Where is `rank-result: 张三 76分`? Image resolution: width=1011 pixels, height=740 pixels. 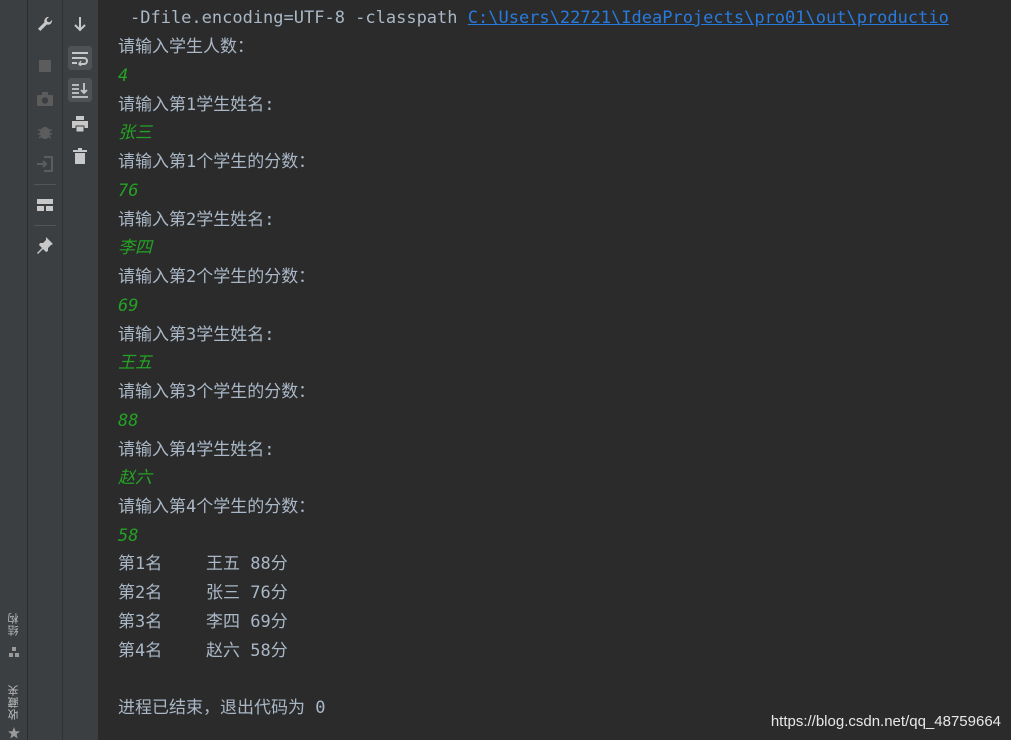
rank-result: 张三 76分 is located at coordinates (247, 593).